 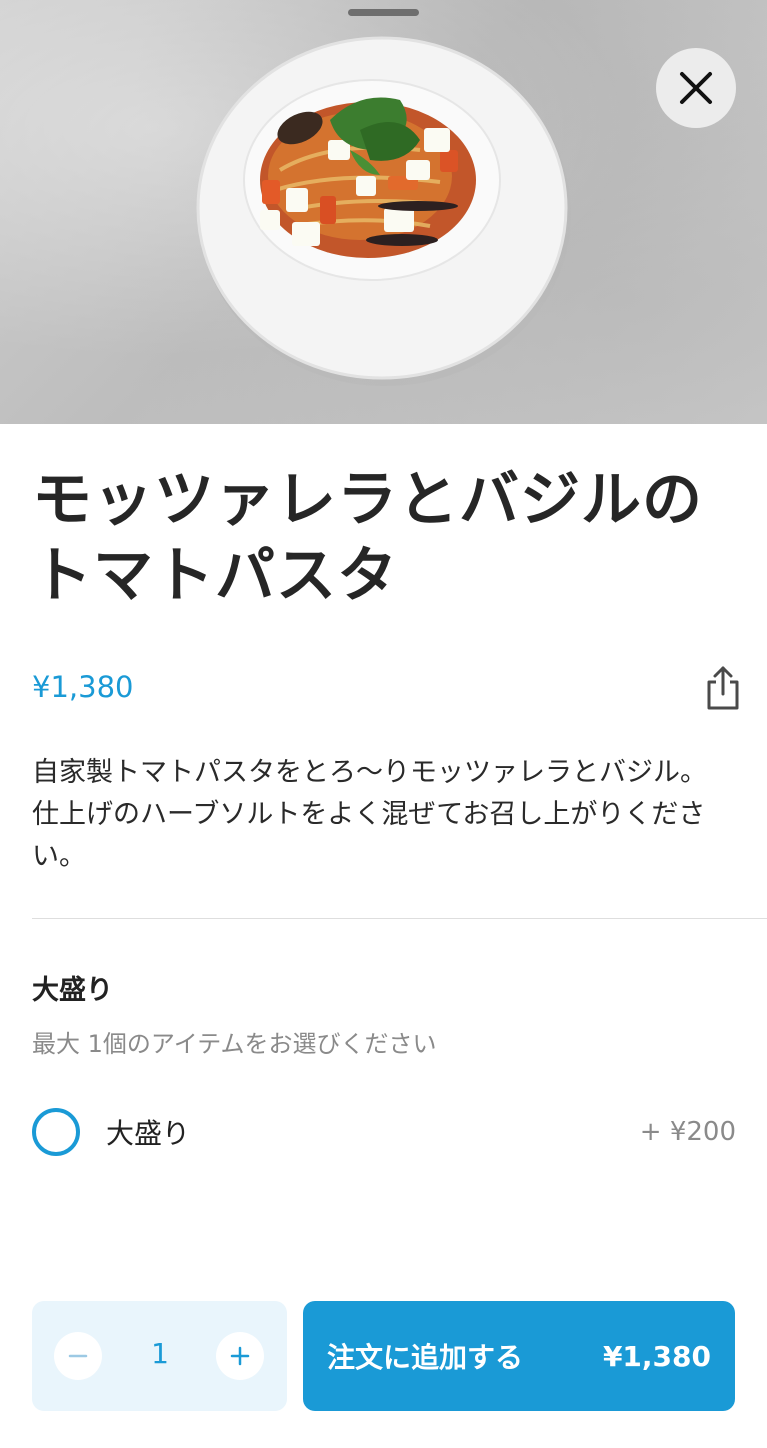 I want to click on add-to-order-label: 注文に追加する, so click(x=425, y=1357).